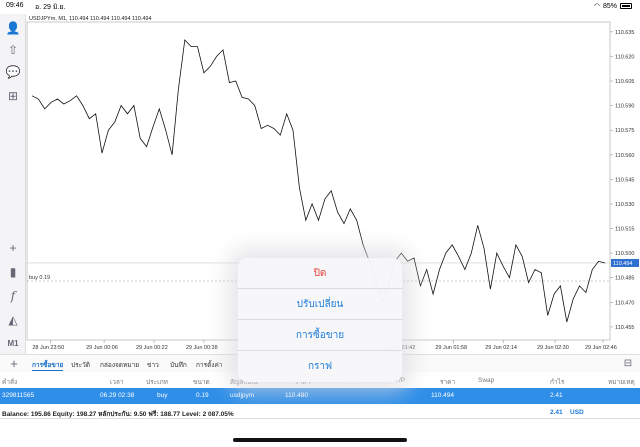 Image resolution: width=640 pixels, height=447 pixels. I want to click on time-label: 29 Jun 02:30, so click(553, 348).